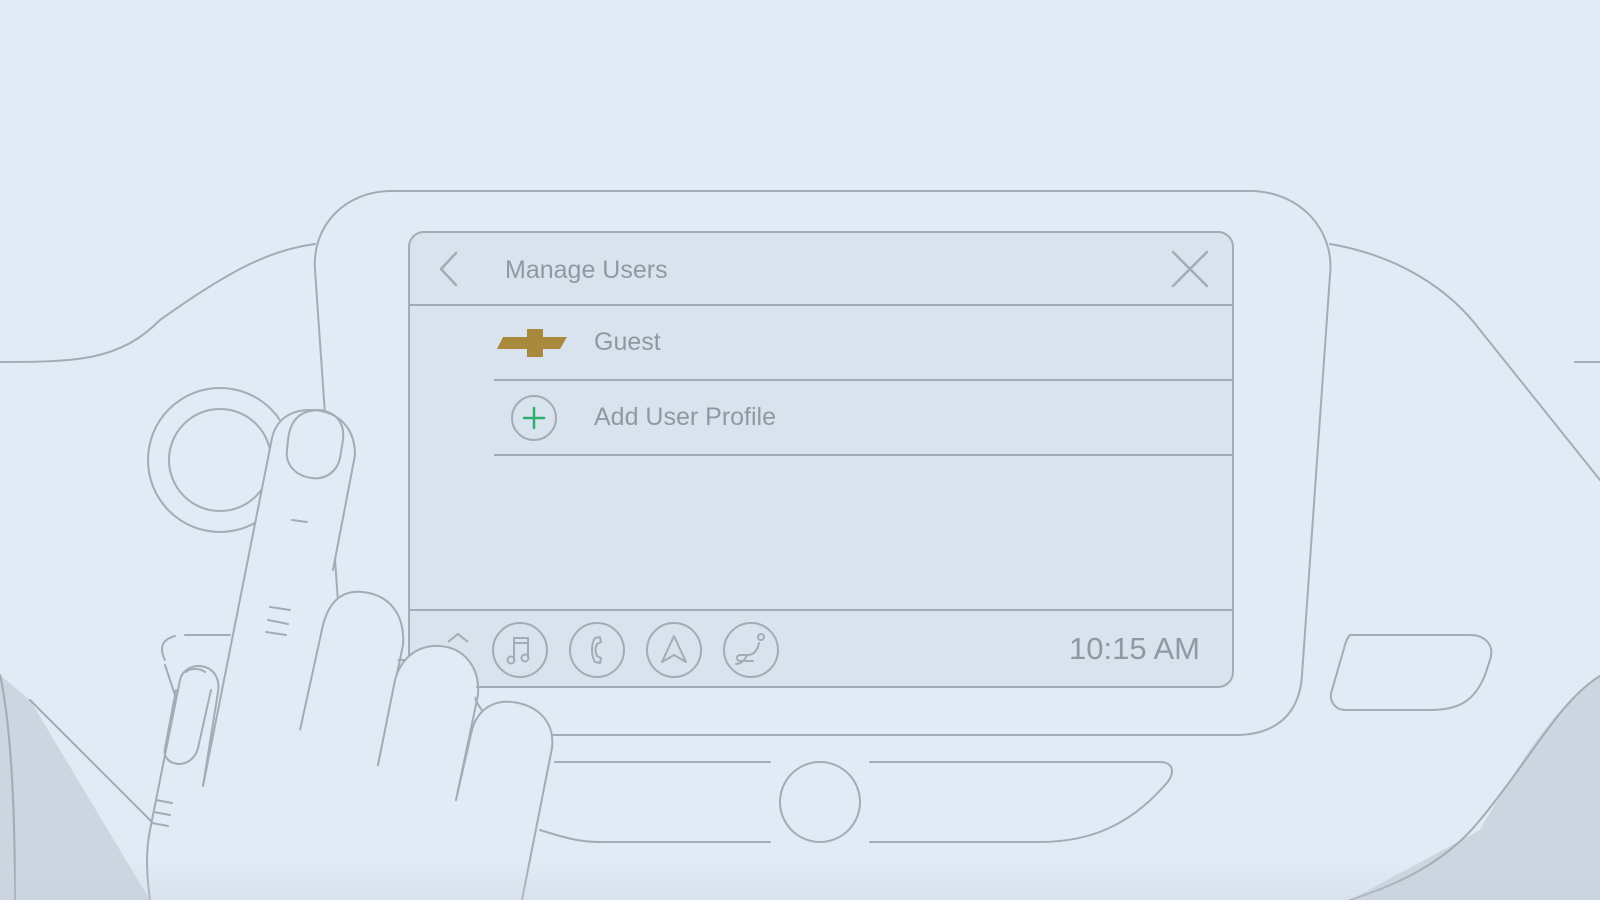  Describe the element at coordinates (821, 647) in the screenshot. I see `bottom-dock: 10:15 AM` at that location.